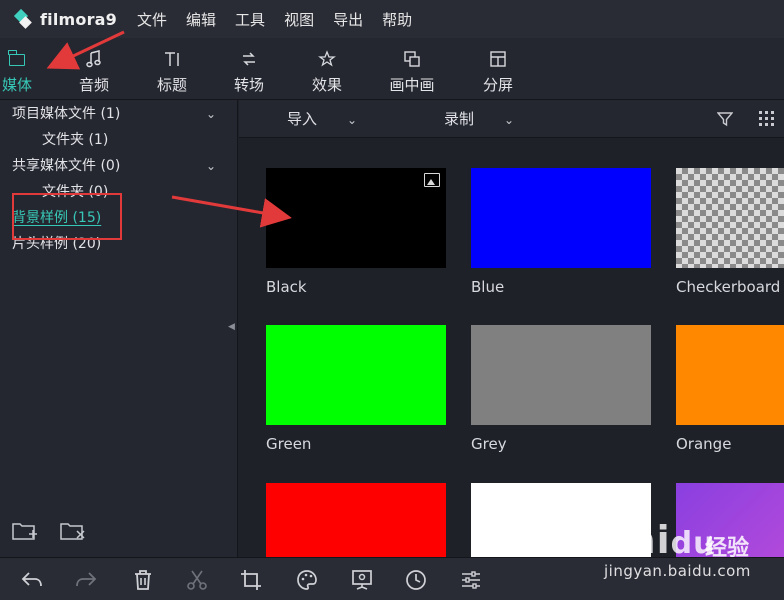 Image resolution: width=784 pixels, height=600 pixels. I want to click on tile-black, so click(356, 218).